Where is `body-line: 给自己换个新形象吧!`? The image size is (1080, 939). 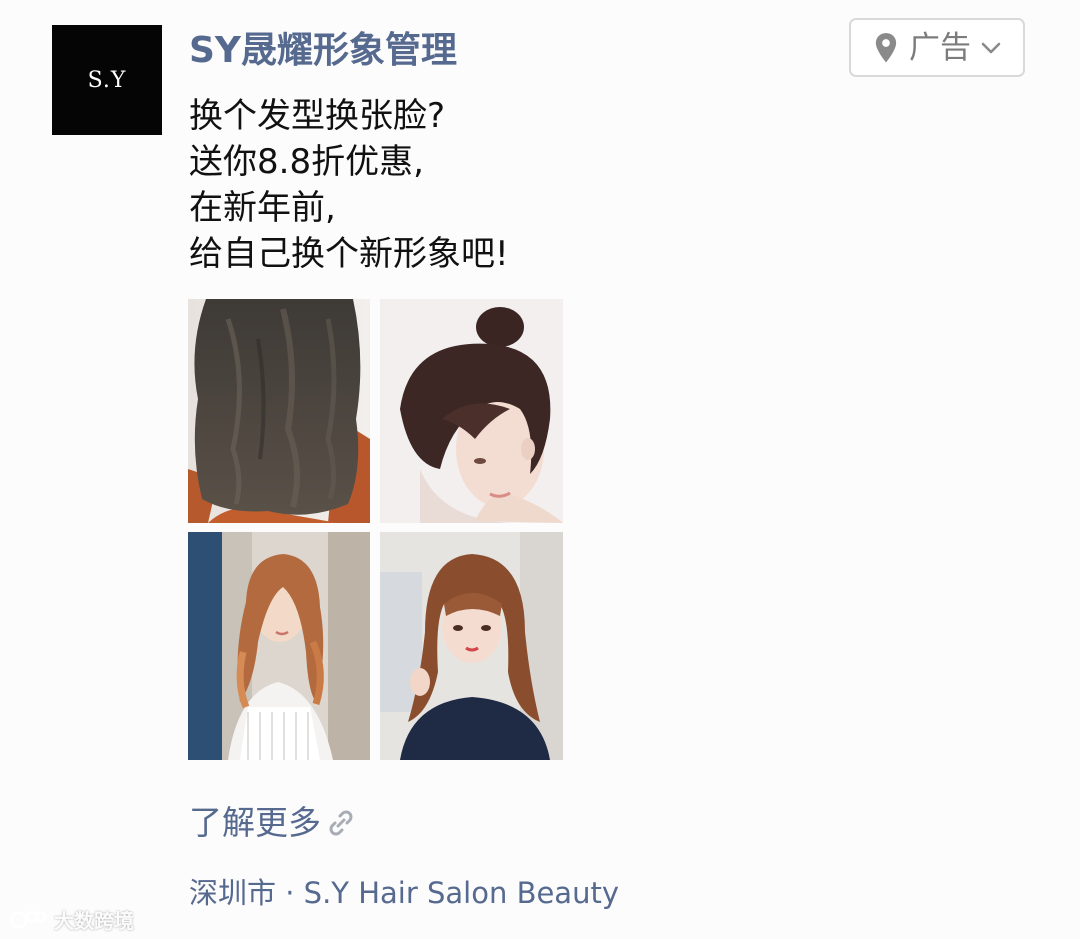 body-line: 给自己换个新形象吧! is located at coordinates (349, 254).